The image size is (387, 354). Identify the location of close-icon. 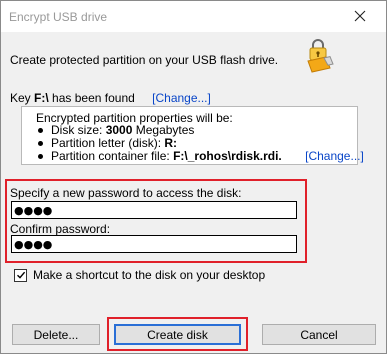
(360, 16).